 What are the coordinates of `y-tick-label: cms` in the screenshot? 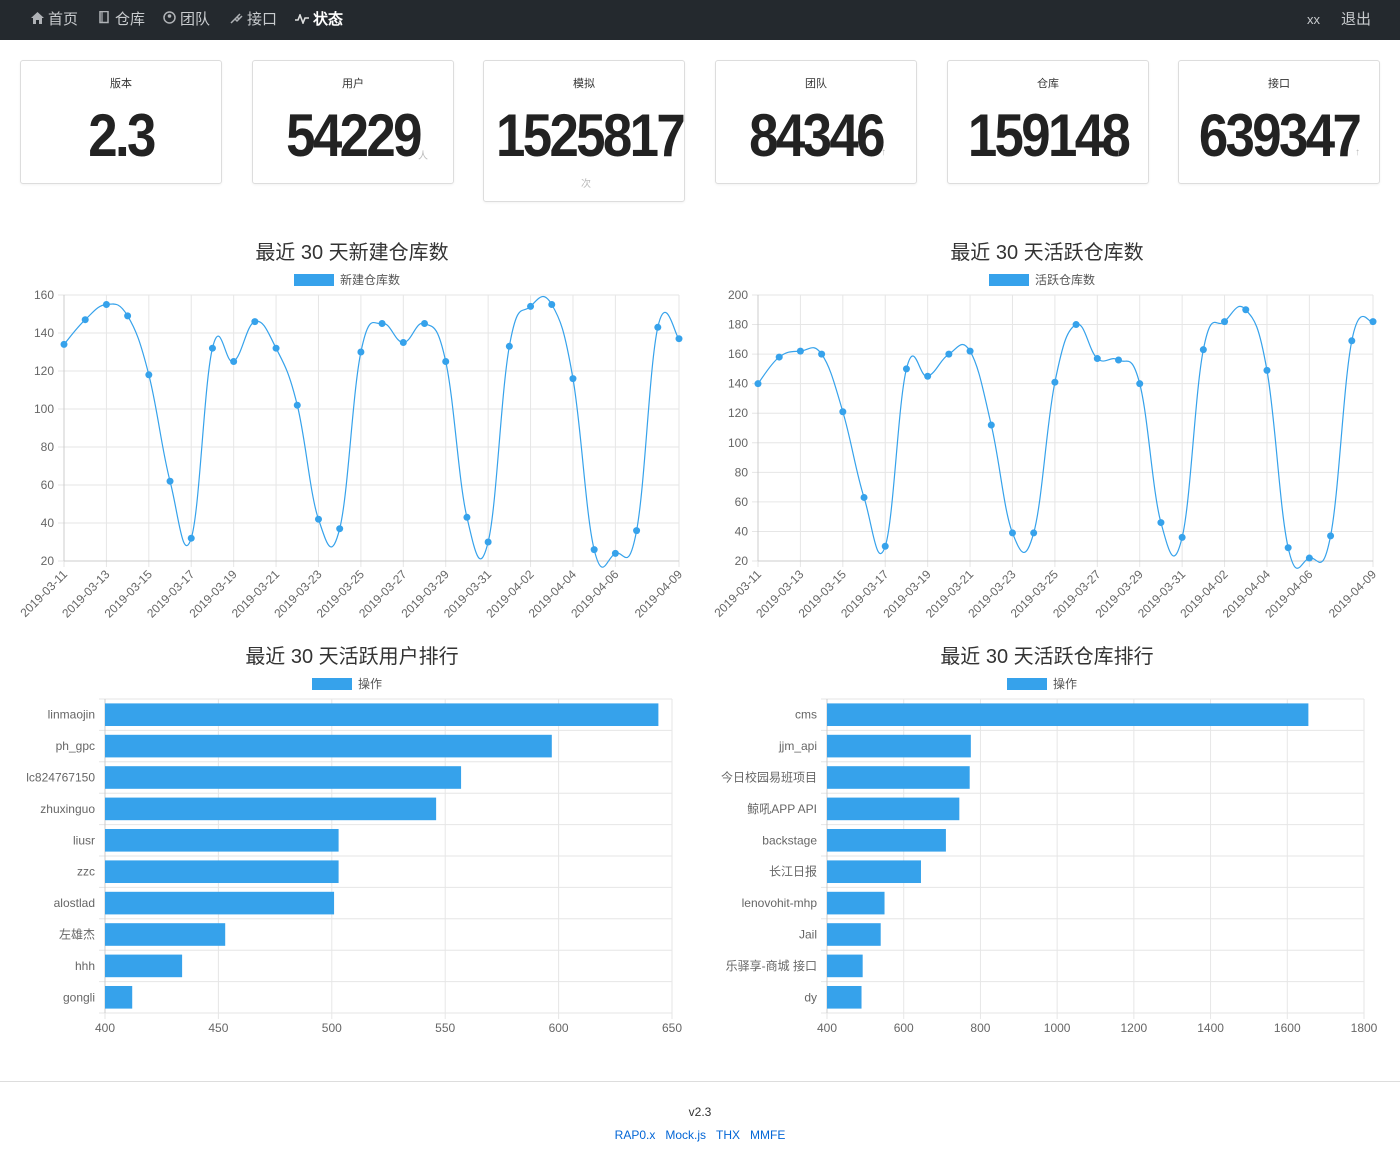 It's located at (806, 715).